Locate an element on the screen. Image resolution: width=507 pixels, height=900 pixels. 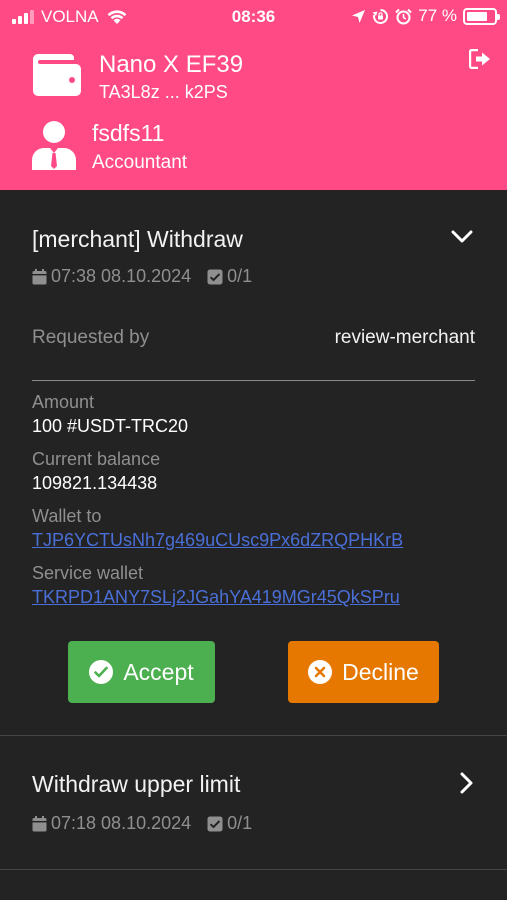
accept-button: Accept is located at coordinates (141, 672).